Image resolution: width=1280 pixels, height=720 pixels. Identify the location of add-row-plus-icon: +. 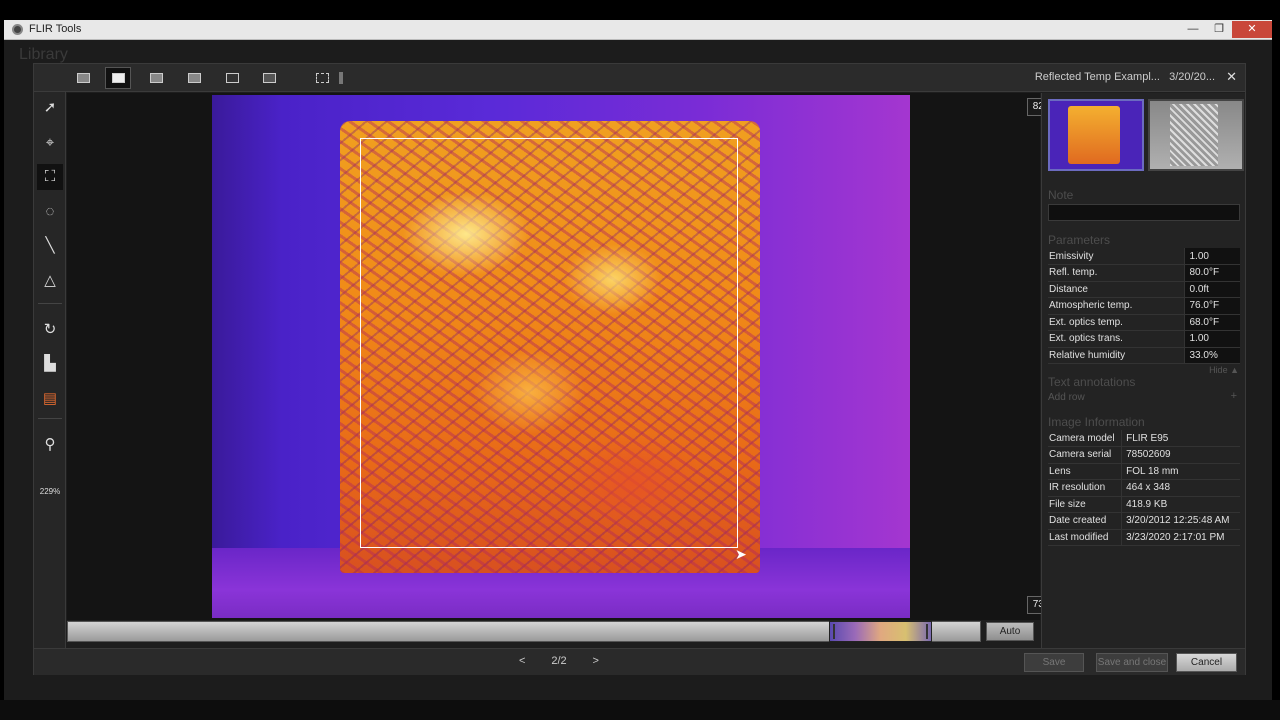
(1234, 396).